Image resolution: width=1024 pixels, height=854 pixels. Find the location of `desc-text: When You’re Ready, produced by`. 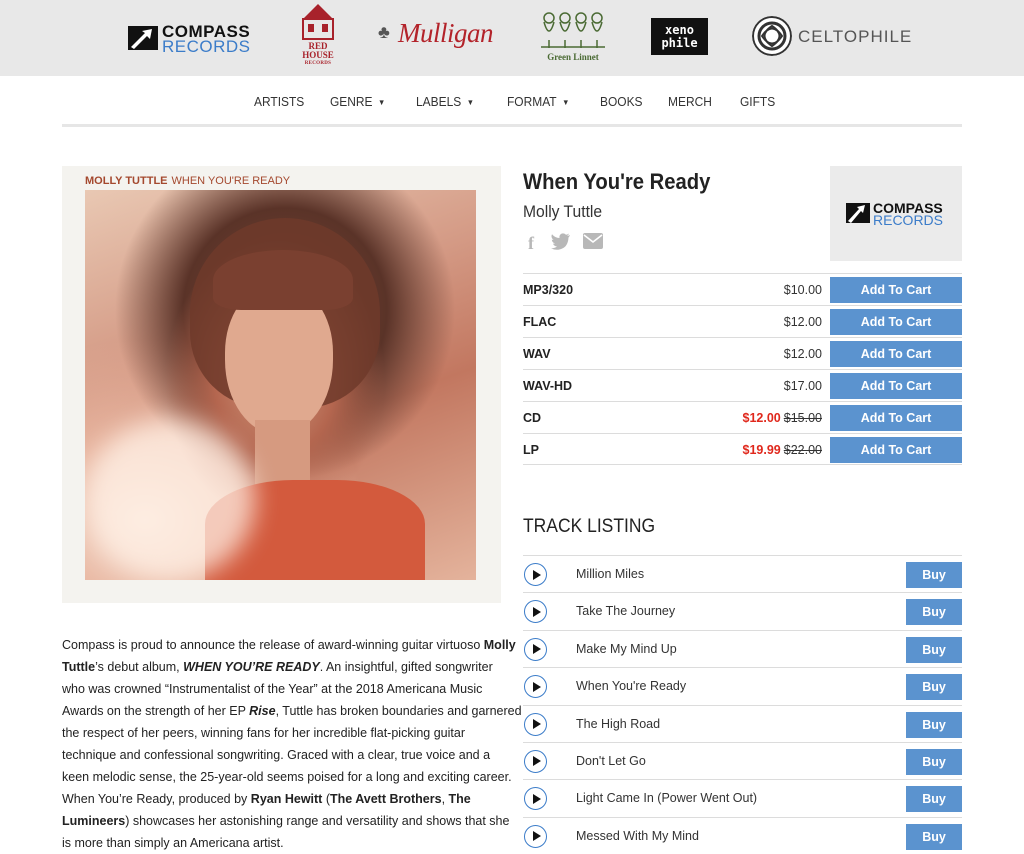

desc-text: When You’re Ready, produced by is located at coordinates (156, 799).